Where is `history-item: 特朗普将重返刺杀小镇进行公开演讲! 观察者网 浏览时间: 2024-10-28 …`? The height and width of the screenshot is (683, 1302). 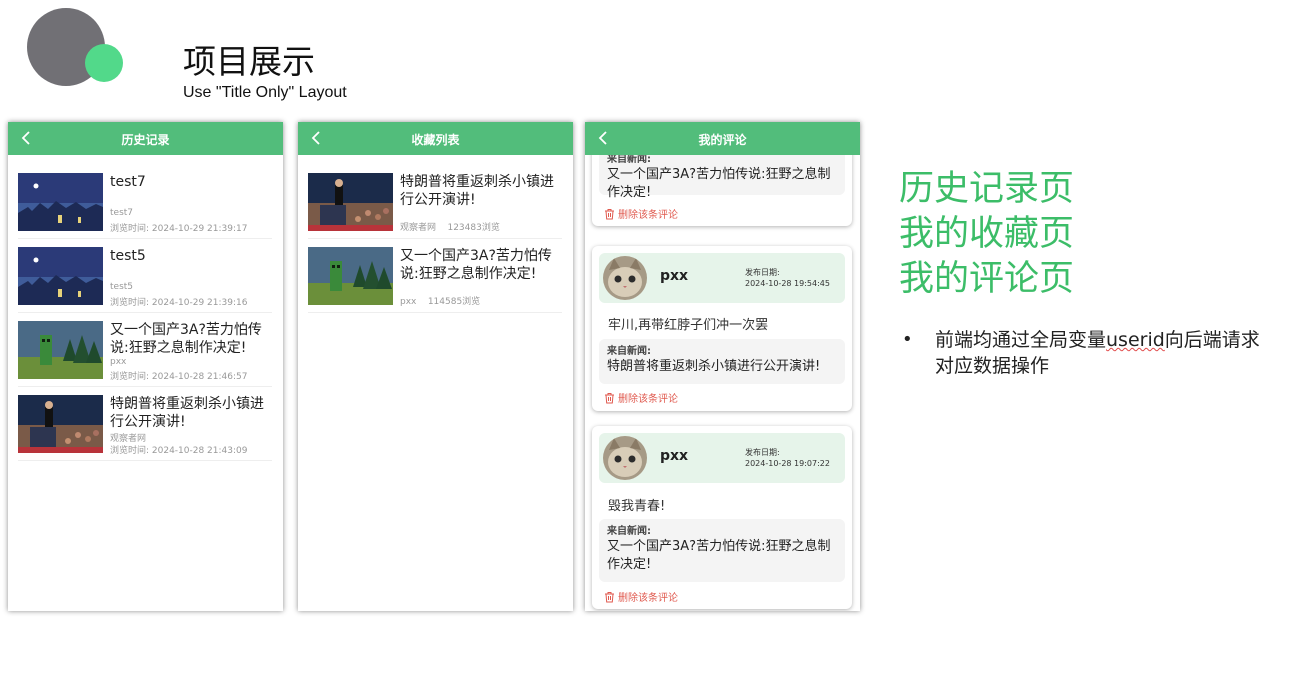
history-item: 特朗普将重返刺杀小镇进行公开演讲! 观察者网 浏览时间: 2024-10-28 … is located at coordinates (145, 428).